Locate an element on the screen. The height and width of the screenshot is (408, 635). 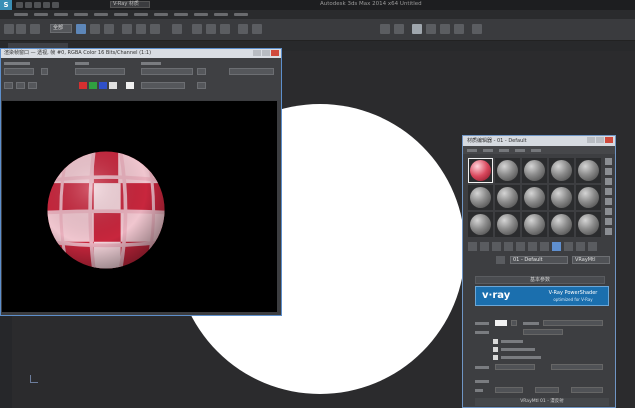
go-to-parent-icon is located at coordinates (580, 246).